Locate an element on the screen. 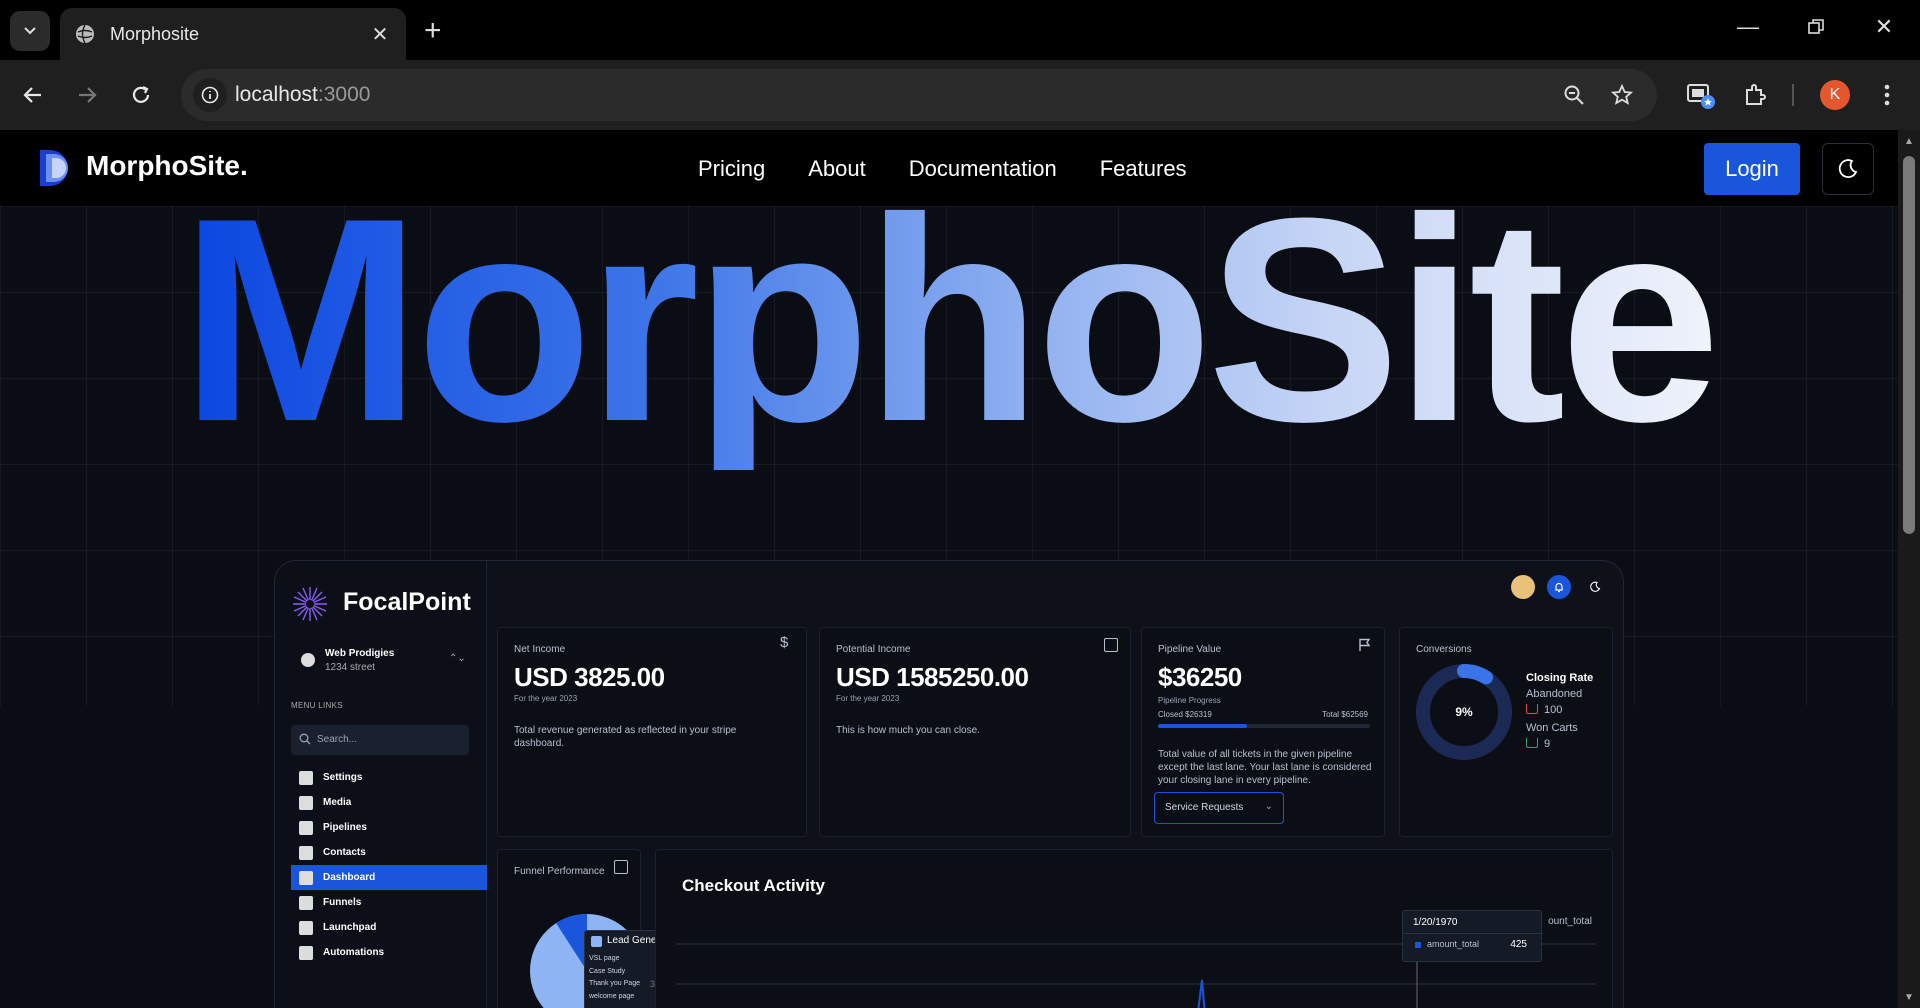 The height and width of the screenshot is (1008, 1920). chevron-updown-icon: ⌃⌄ is located at coordinates (457, 658).